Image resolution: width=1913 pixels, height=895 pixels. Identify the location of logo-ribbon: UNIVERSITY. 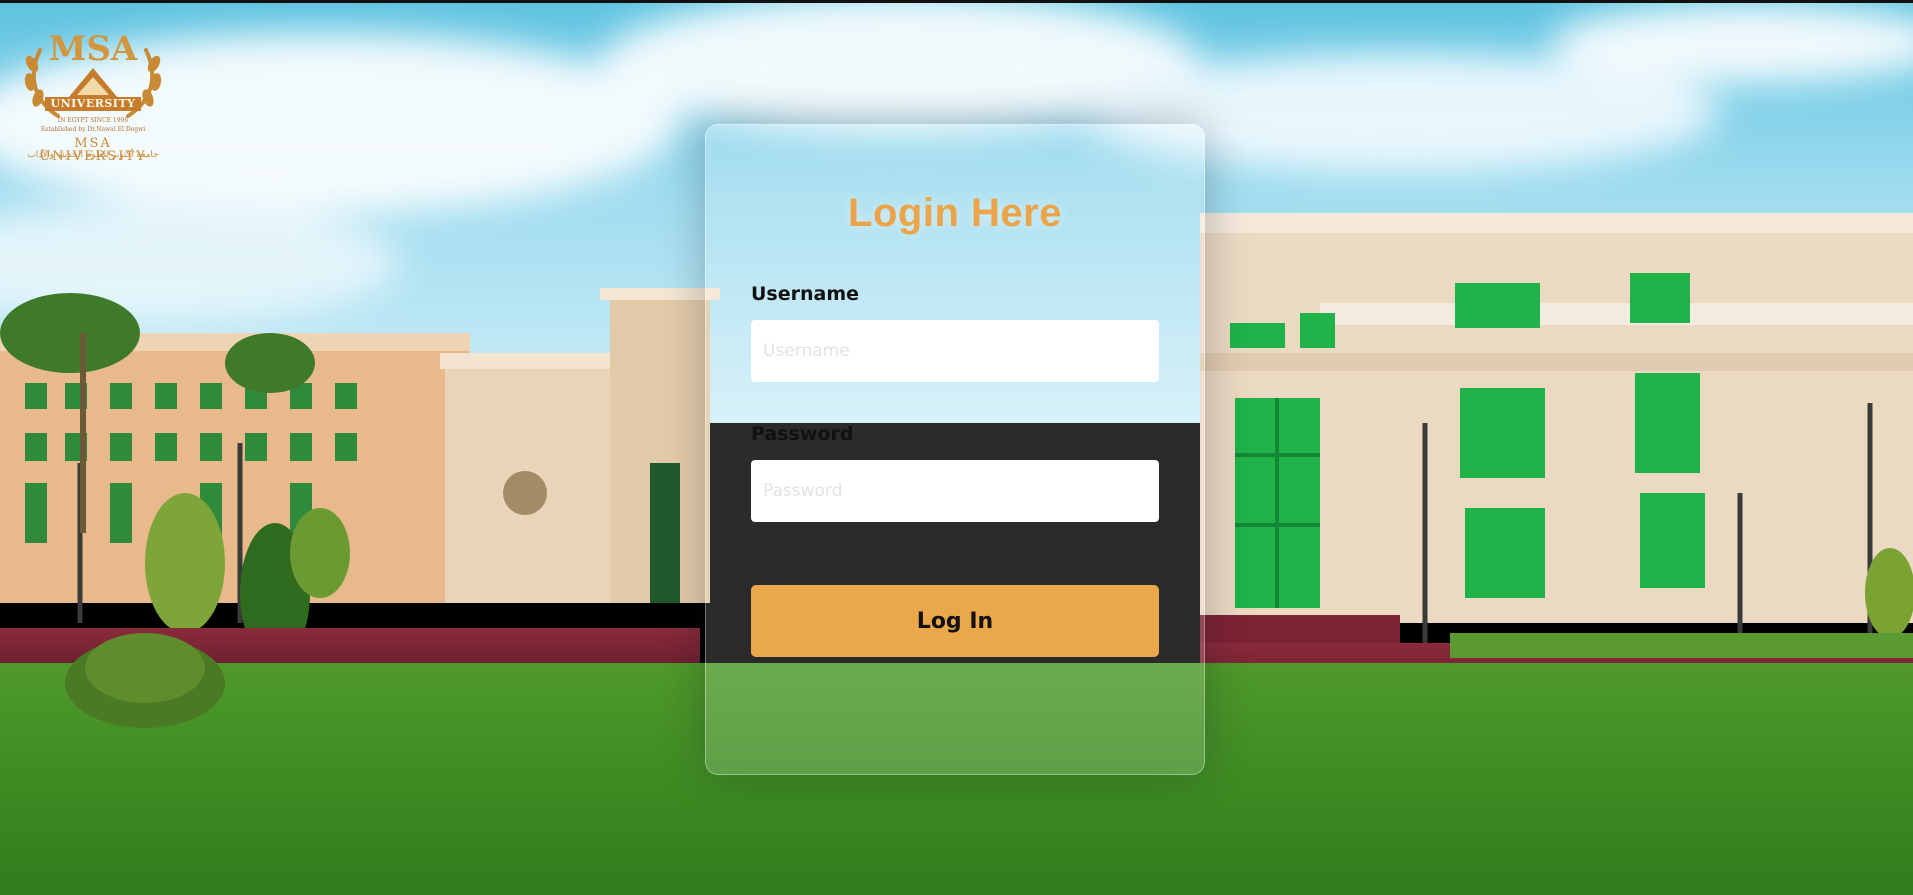
(93, 104).